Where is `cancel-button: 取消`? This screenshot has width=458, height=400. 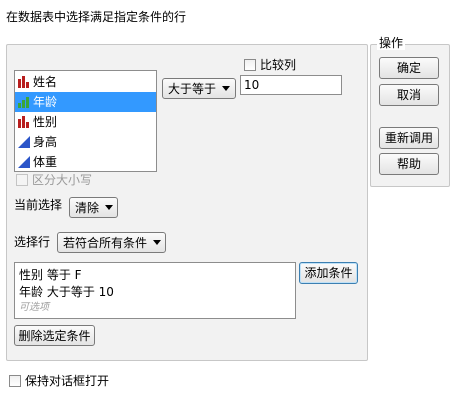
cancel-button: 取消 is located at coordinates (409, 95).